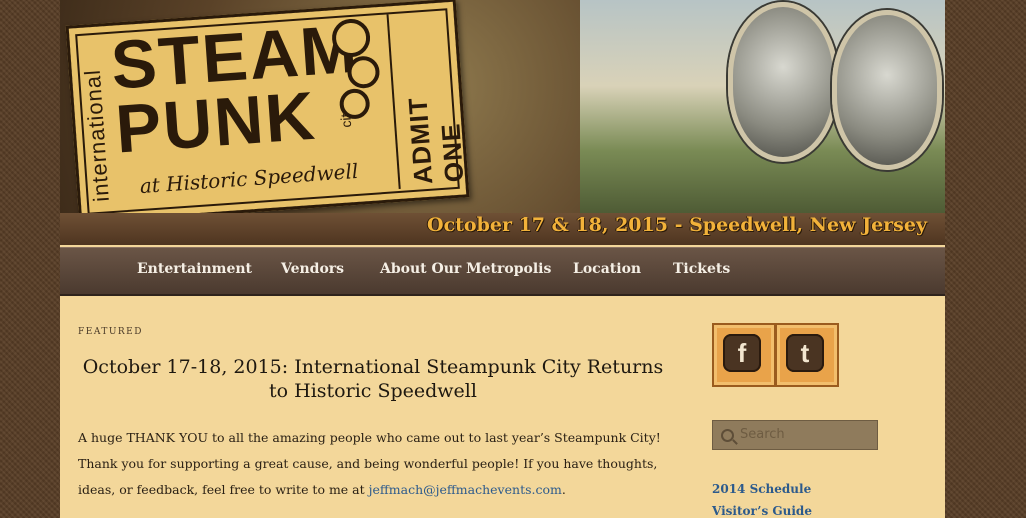 This screenshot has height=518, width=1026. Describe the element at coordinates (761, 489) in the screenshot. I see `sidebar-link-2014-schedule: 2014 Schedule` at that location.